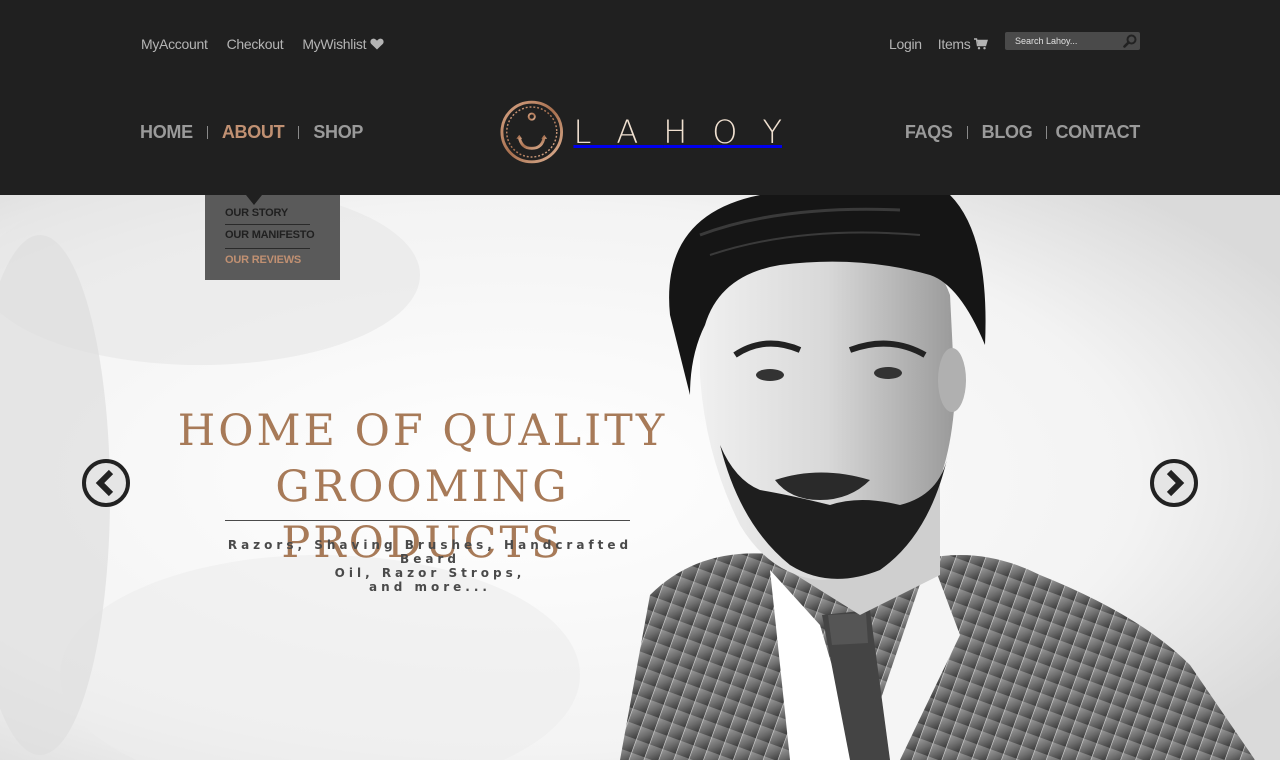 This screenshot has height=760, width=1280. I want to click on dropdown-pointer, so click(254, 200).